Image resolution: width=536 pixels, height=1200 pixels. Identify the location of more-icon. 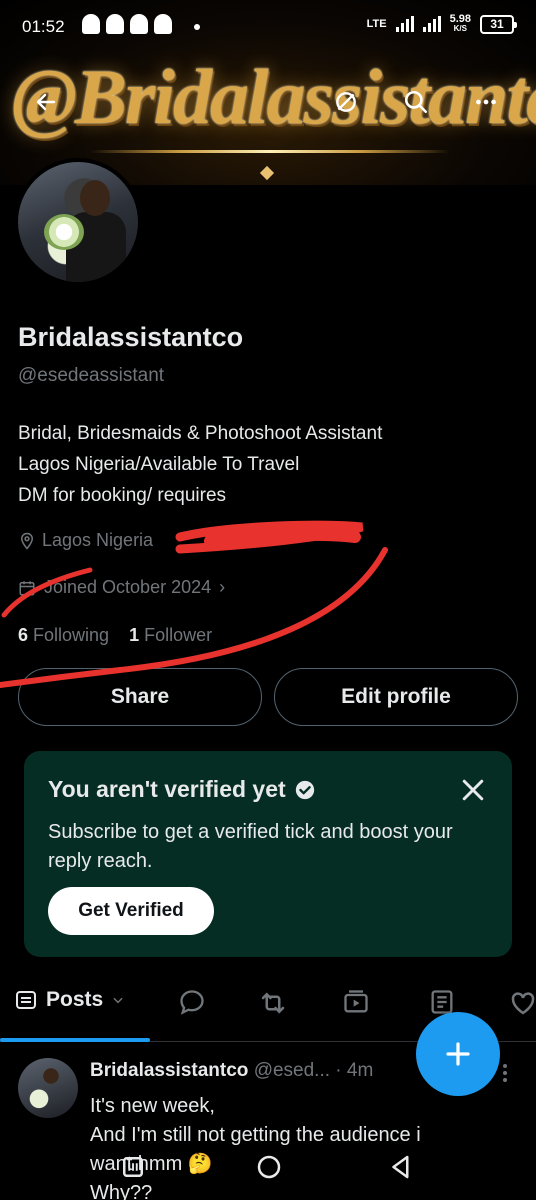
(486, 102).